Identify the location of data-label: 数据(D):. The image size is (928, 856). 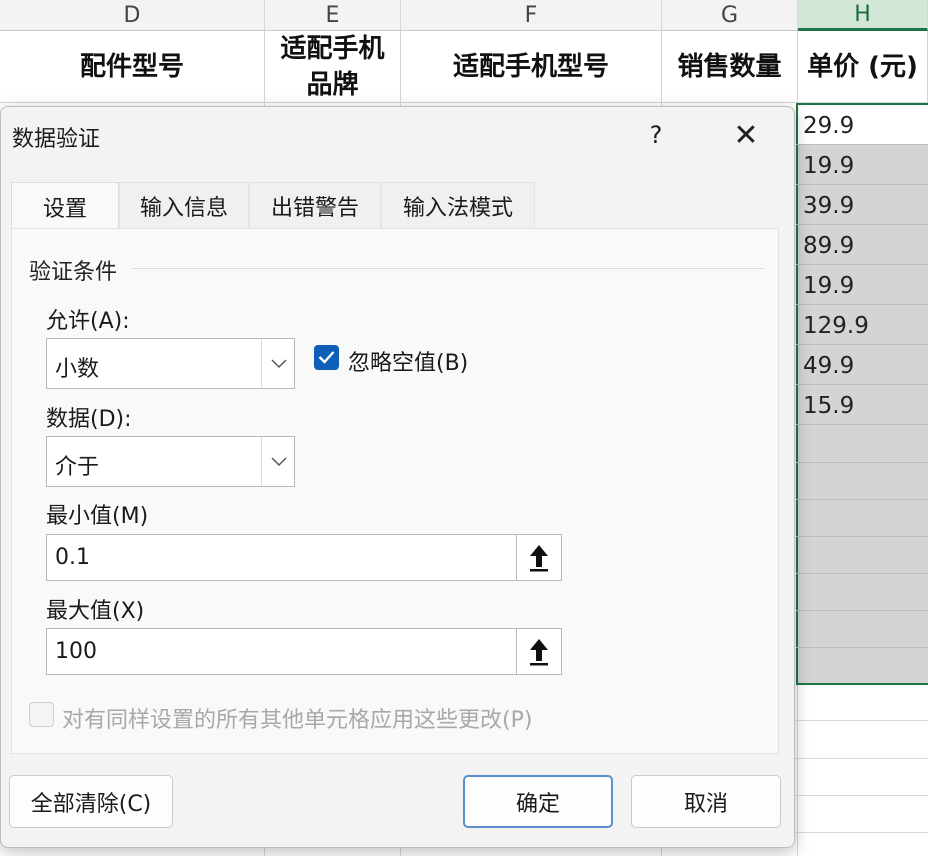
(89, 419).